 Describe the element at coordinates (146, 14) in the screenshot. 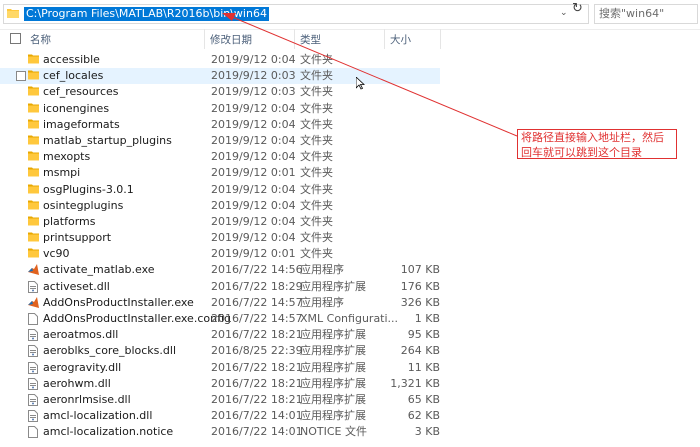

I see `address-path-text: C:\Program Files\MATLAB\R2016b\bin\win64` at that location.